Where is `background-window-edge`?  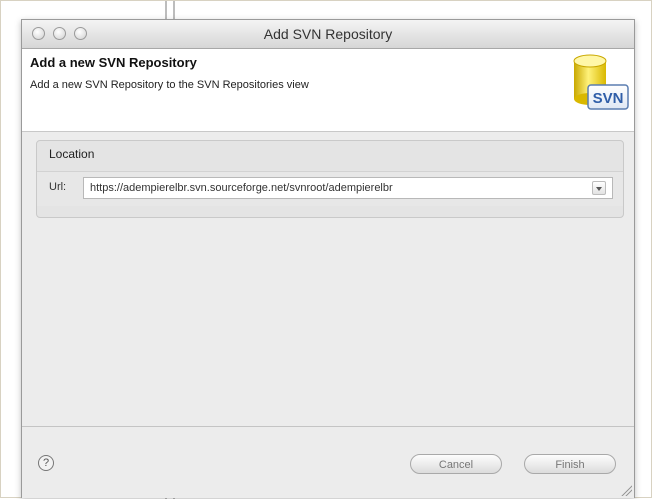 background-window-edge is located at coordinates (176, 10).